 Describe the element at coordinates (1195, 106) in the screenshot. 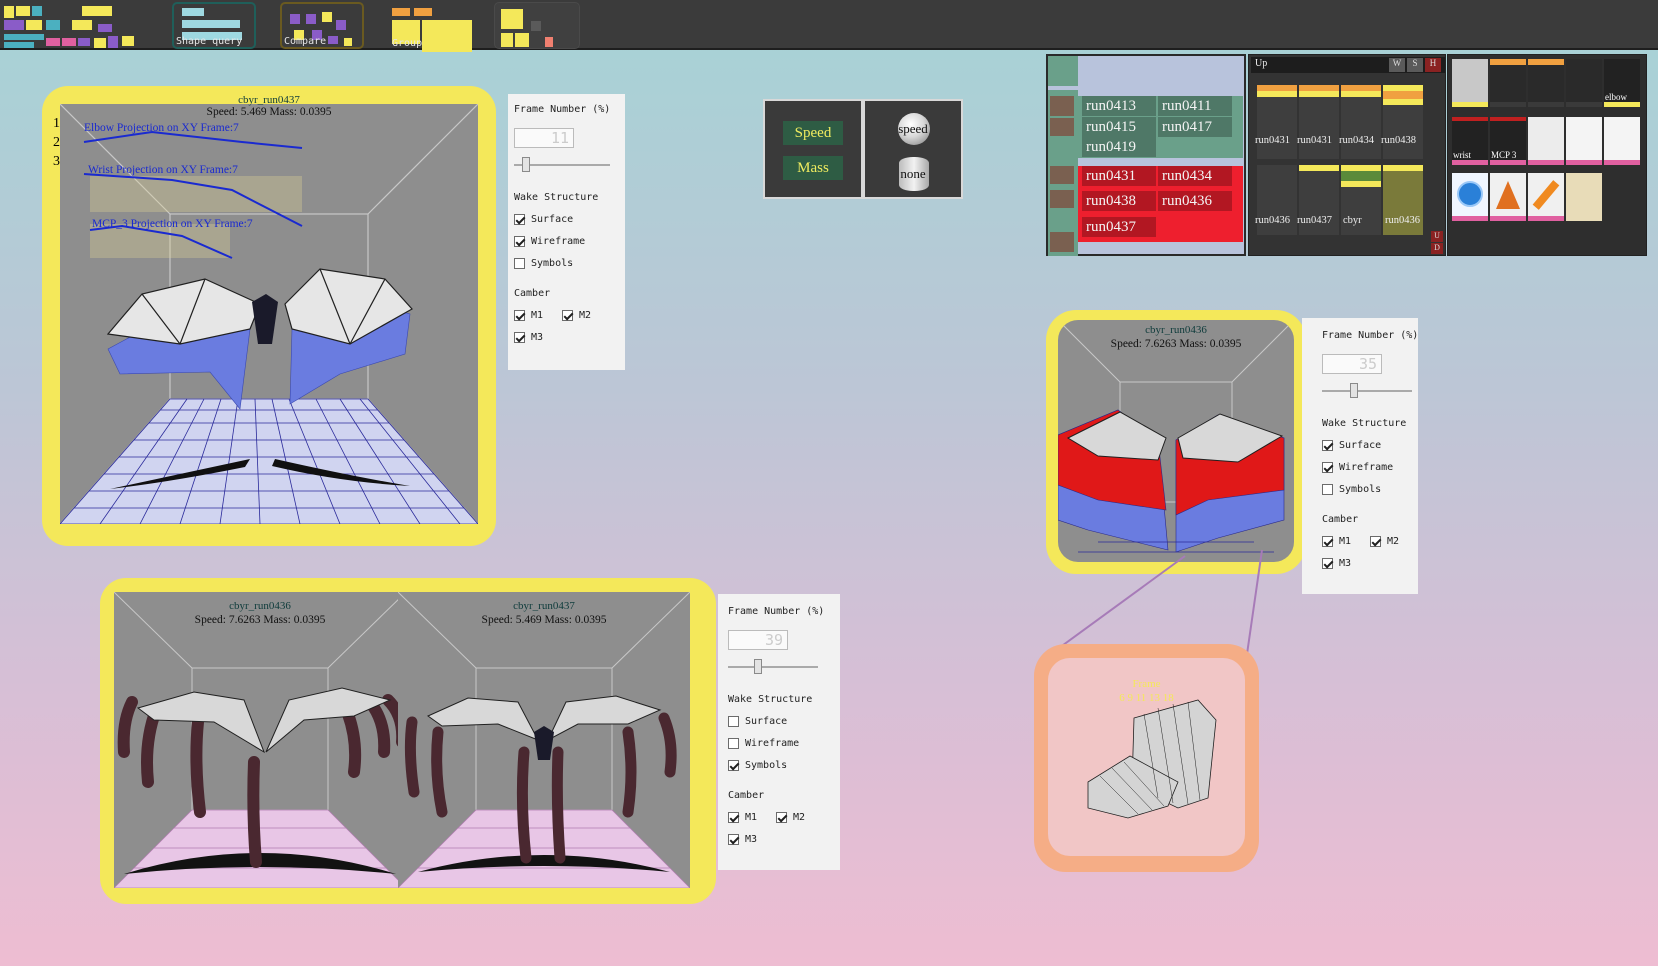

I see `run-item: run0411` at that location.